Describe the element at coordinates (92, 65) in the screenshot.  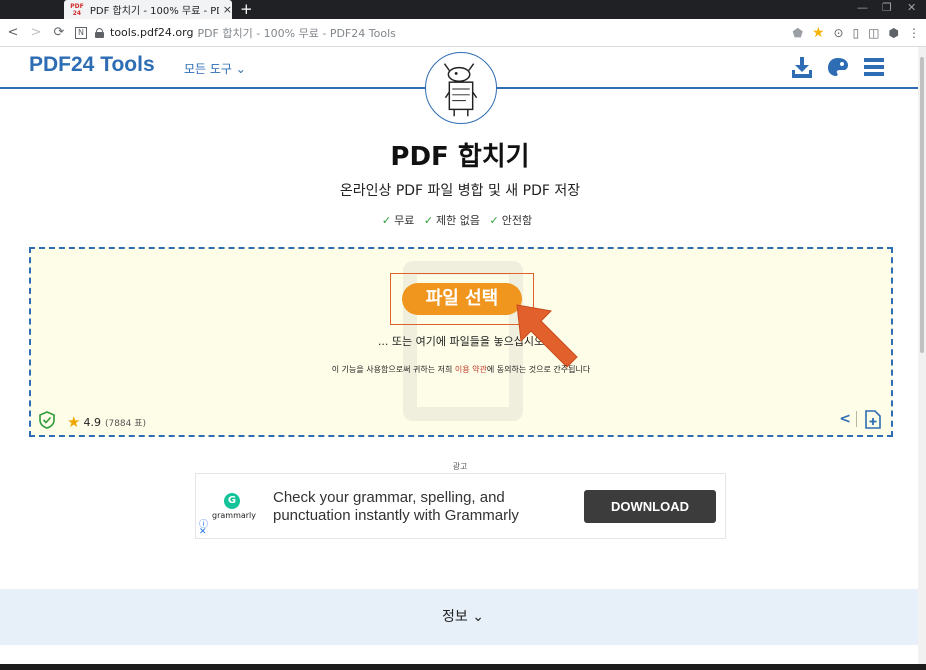
I see `site-logo: PDF24 Tools` at that location.